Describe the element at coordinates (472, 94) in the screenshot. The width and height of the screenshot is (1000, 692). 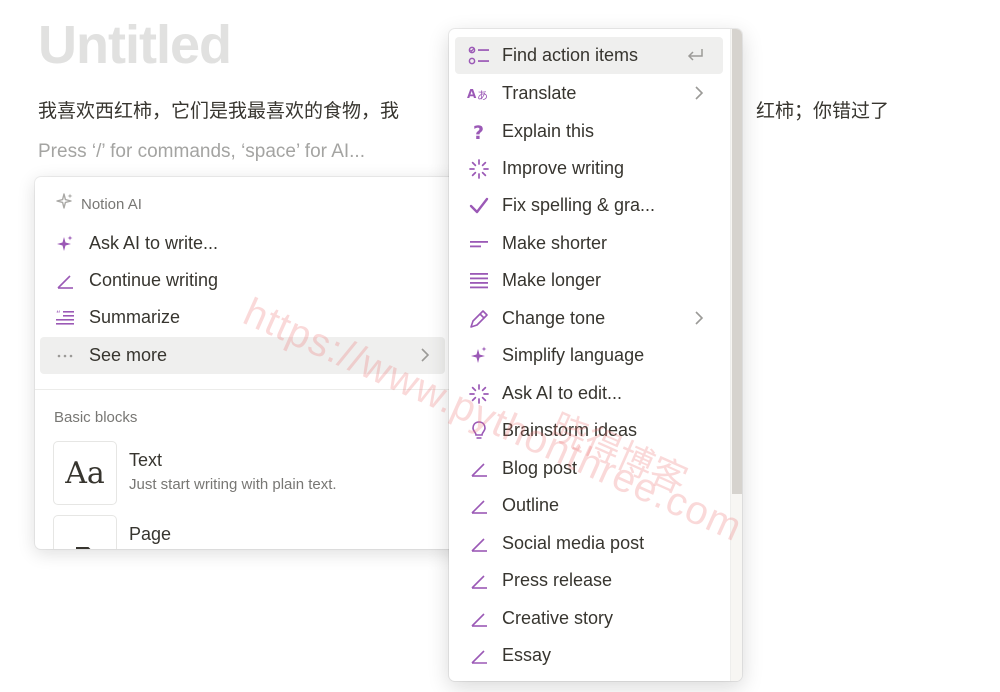
I see `svg-text: A` at that location.